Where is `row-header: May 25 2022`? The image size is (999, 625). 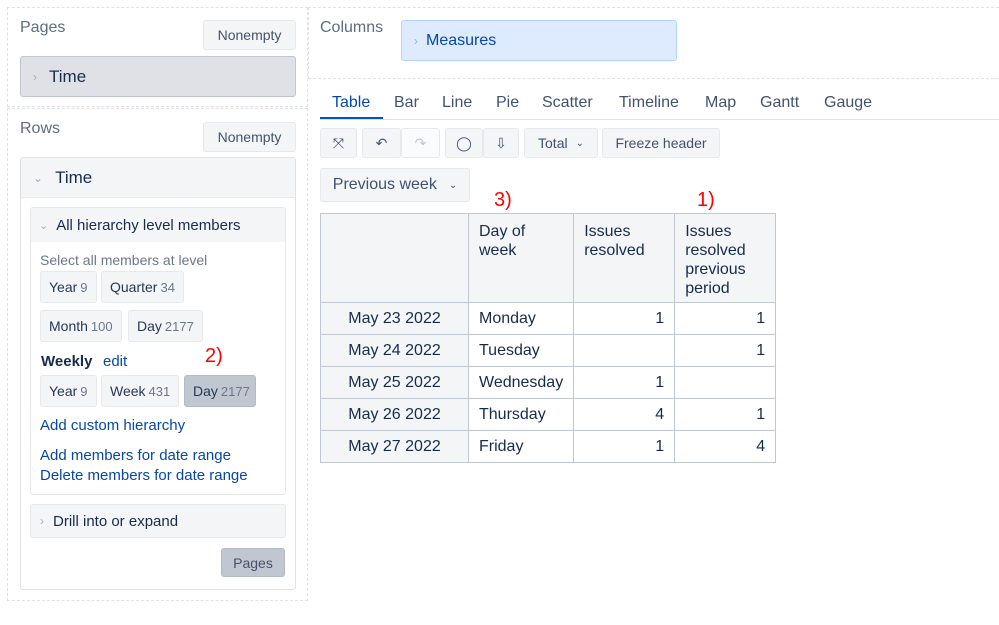
row-header: May 25 2022 is located at coordinates (394, 382).